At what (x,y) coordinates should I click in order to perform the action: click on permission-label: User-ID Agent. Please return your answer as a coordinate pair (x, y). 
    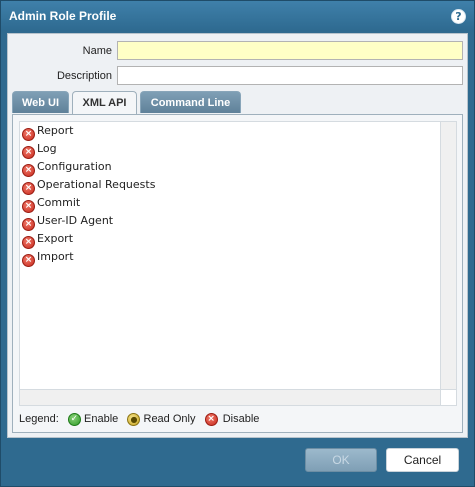
    Looking at the image, I should click on (75, 220).